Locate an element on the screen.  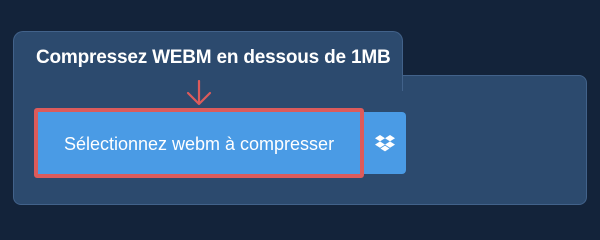
dropbox-button is located at coordinates (385, 143).